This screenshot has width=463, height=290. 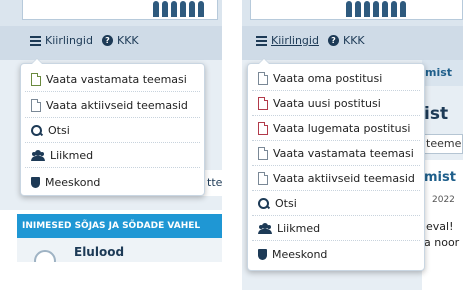 What do you see at coordinates (342, 128) in the screenshot?
I see `menu-item-label: Vaata lugemata postitusi` at bounding box center [342, 128].